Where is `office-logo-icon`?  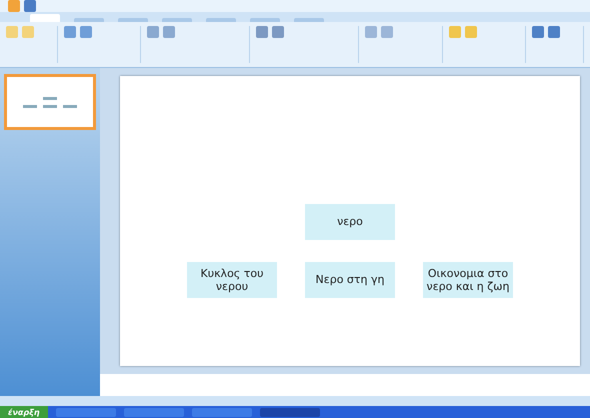 office-logo-icon is located at coordinates (14, 6).